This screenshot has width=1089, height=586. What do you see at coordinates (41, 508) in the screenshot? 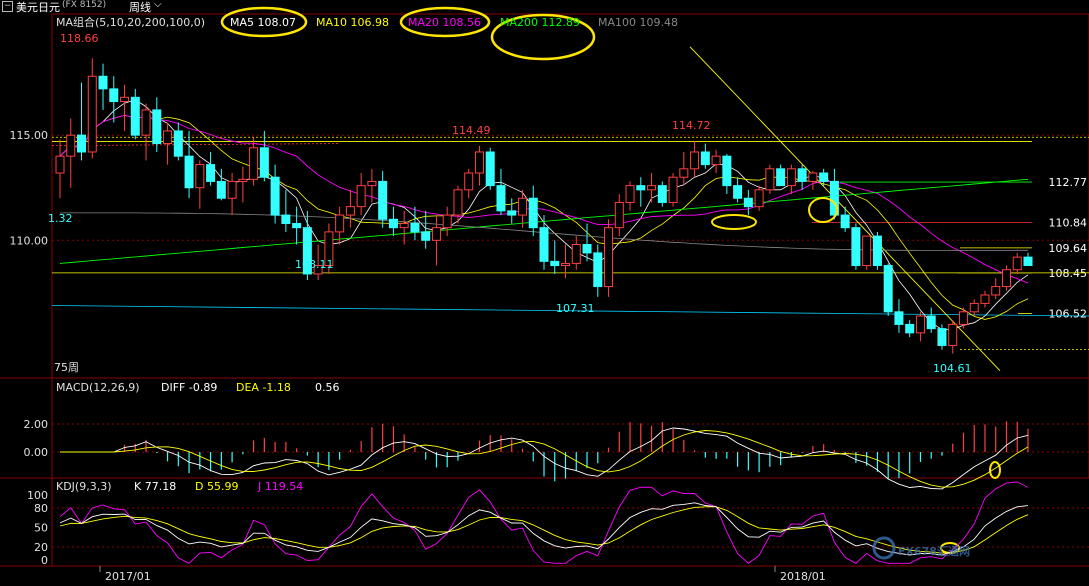
I see `kdj-axis-label: 80` at bounding box center [41, 508].